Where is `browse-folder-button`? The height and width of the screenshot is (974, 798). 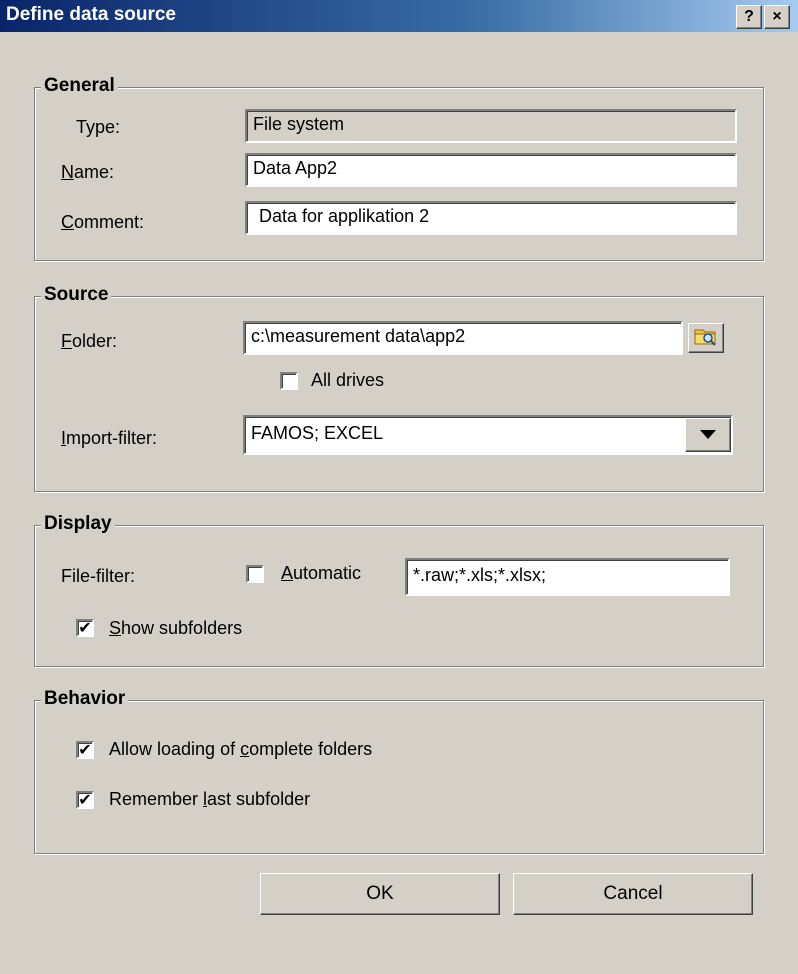
browse-folder-button is located at coordinates (706, 338).